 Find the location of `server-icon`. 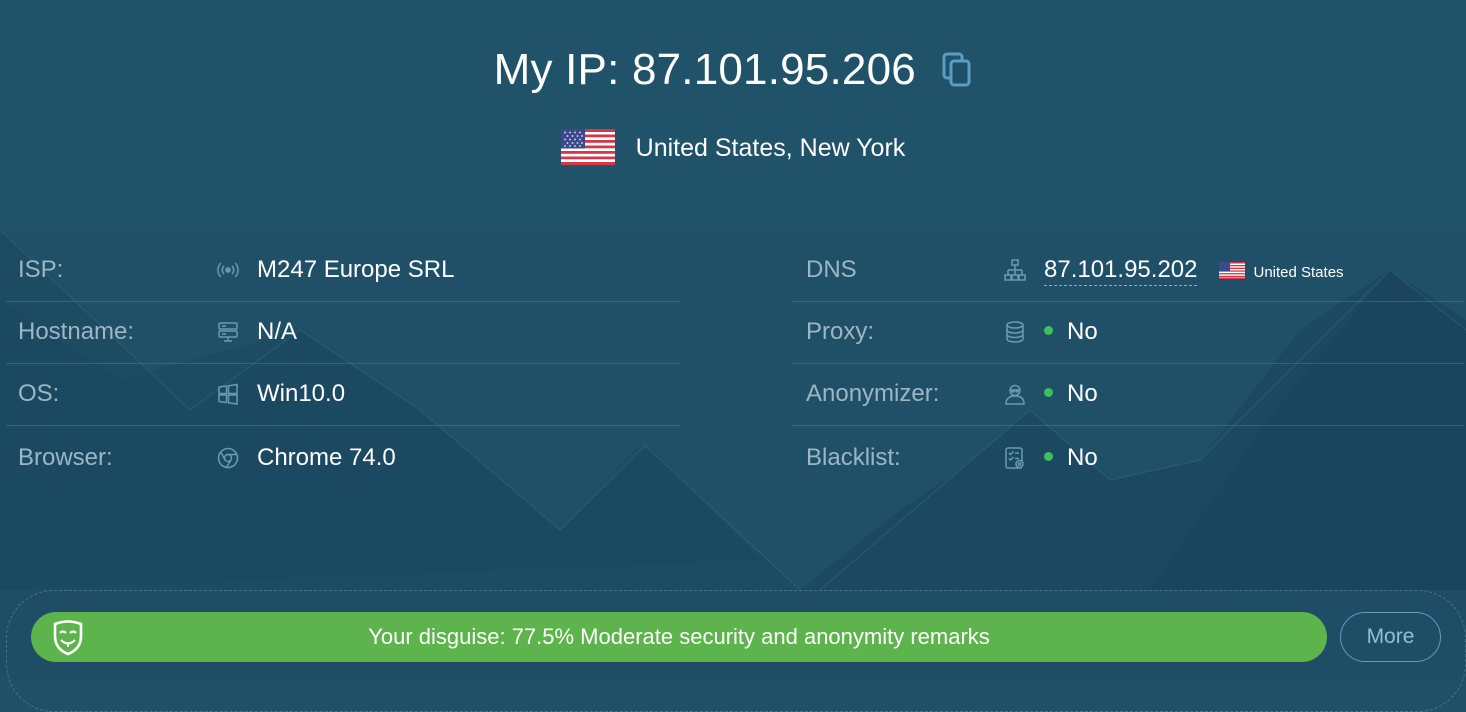

server-icon is located at coordinates (228, 332).